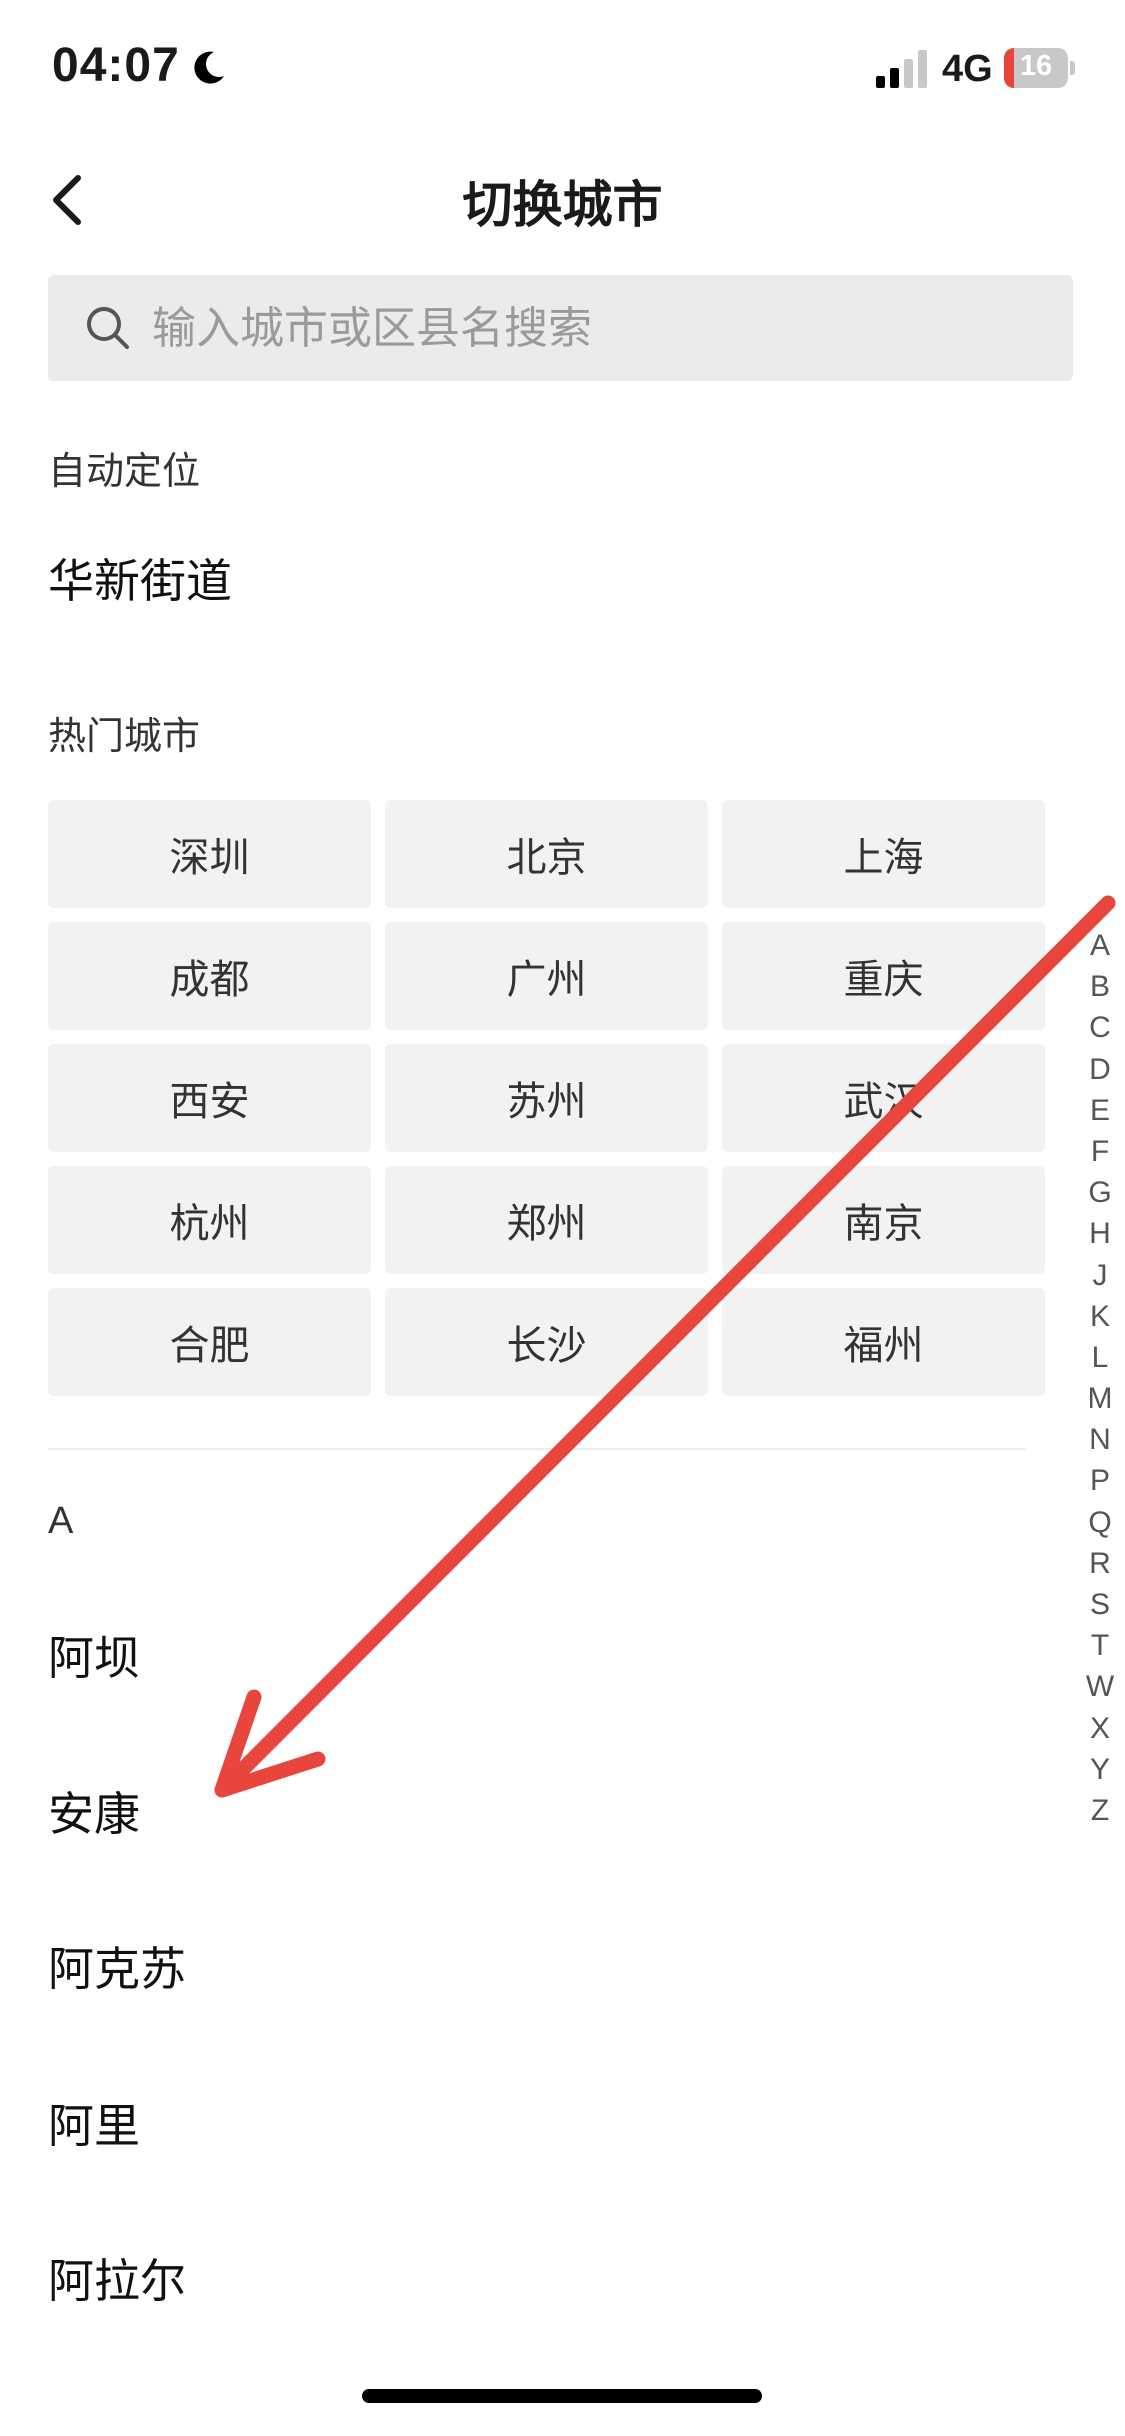 The width and height of the screenshot is (1125, 2436). I want to click on network-type: 4G, so click(967, 69).